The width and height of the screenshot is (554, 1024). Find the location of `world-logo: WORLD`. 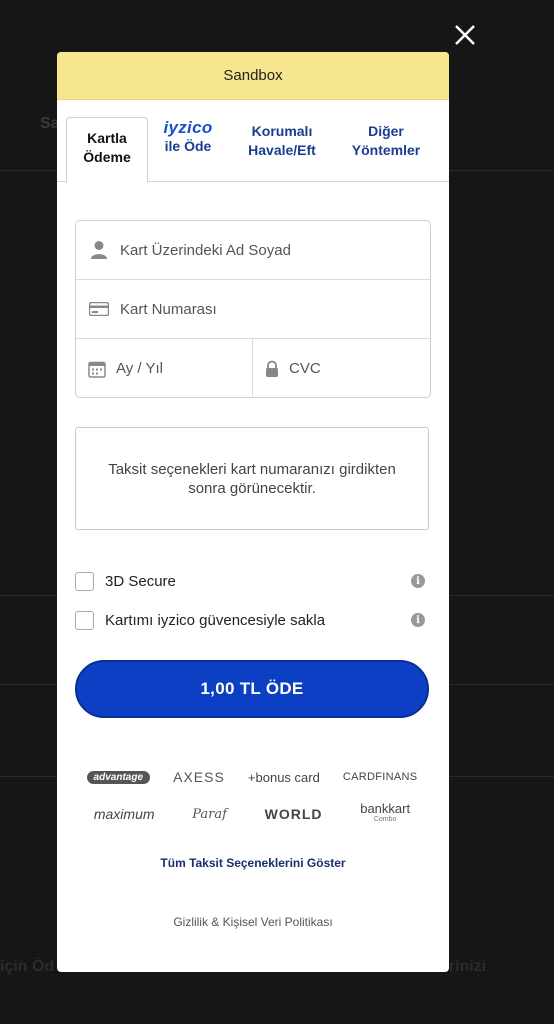

world-logo: WORLD is located at coordinates (293, 814).